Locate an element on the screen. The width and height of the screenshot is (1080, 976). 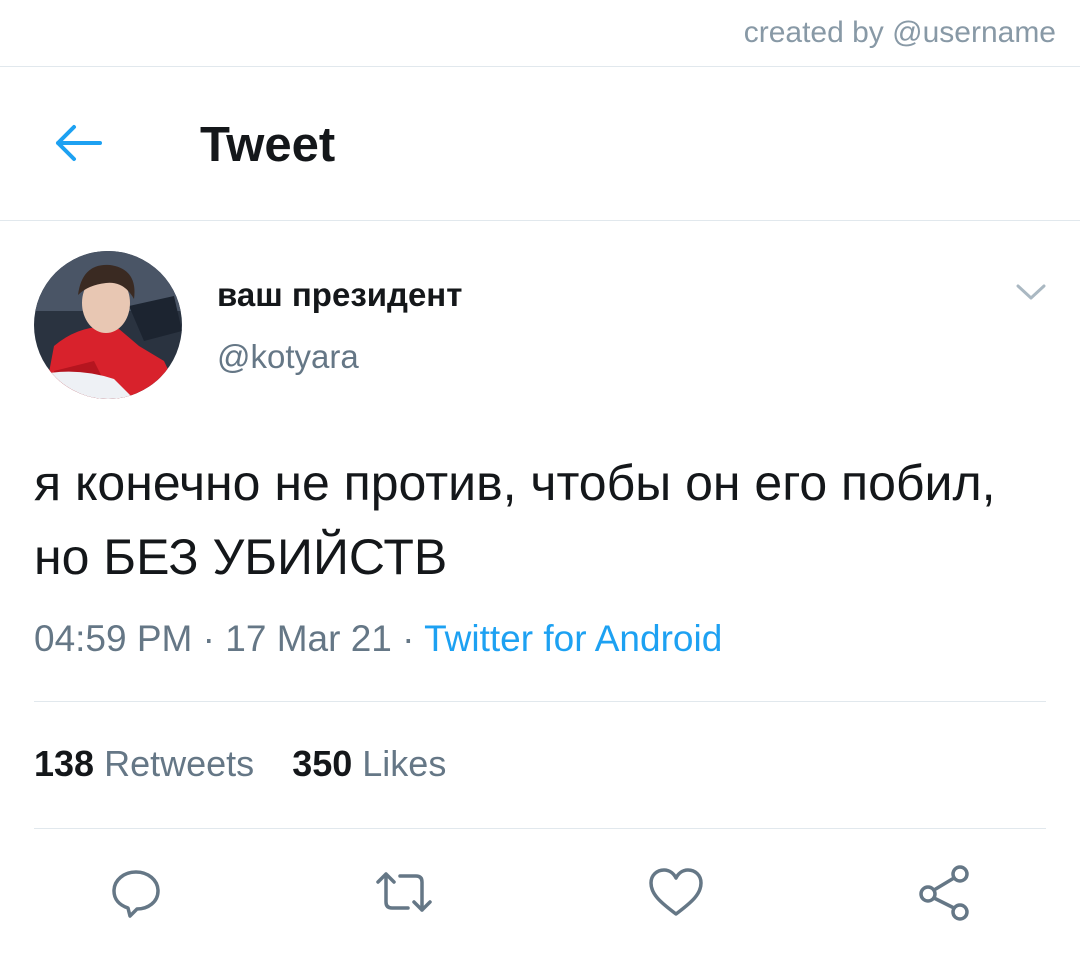
avatar-image is located at coordinates (108, 325).